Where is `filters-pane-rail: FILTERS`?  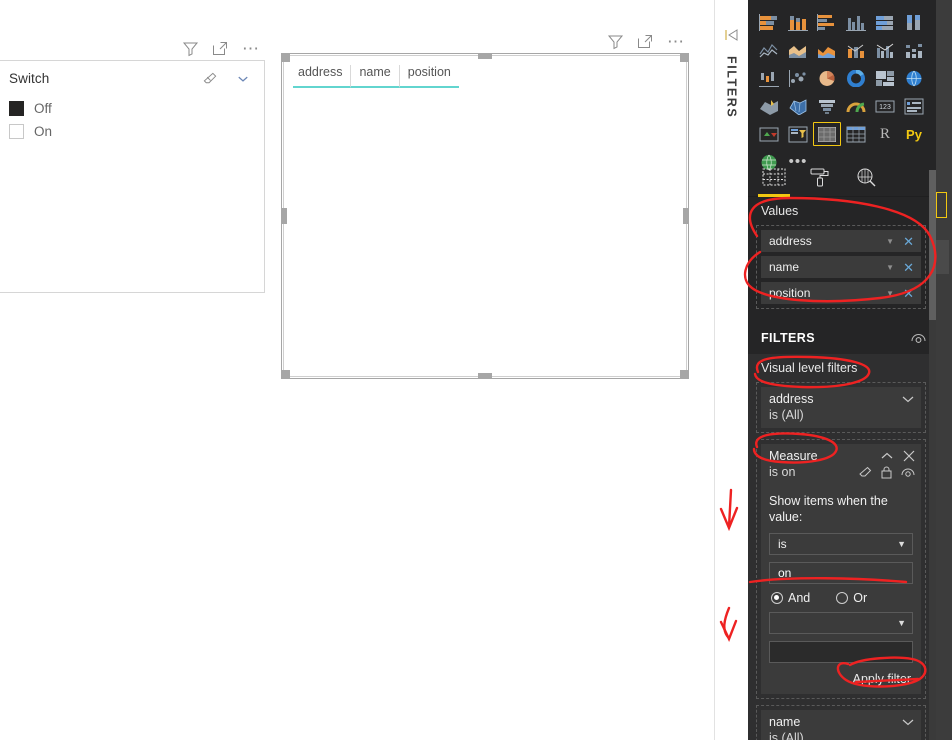
filters-pane-rail: FILTERS is located at coordinates (731, 370).